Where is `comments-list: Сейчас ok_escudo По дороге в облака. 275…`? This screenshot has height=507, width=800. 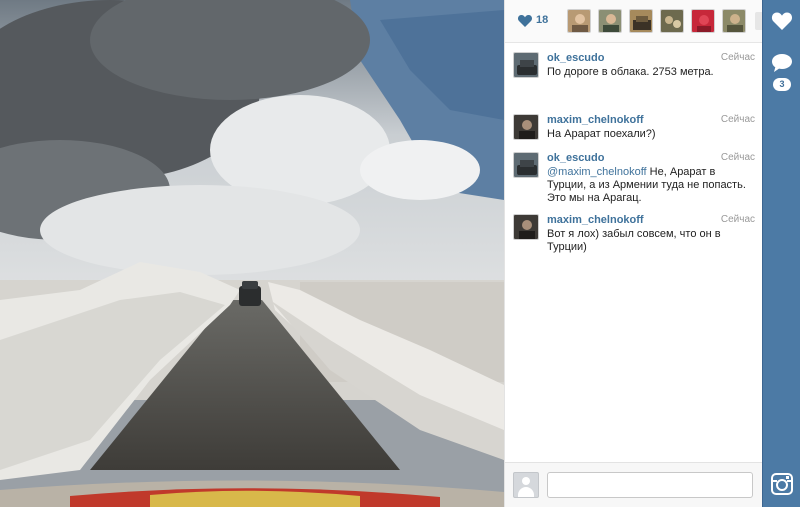
comments-list: Сейчас ok_escudo По дороге в облака. 275… is located at coordinates (634, 156).